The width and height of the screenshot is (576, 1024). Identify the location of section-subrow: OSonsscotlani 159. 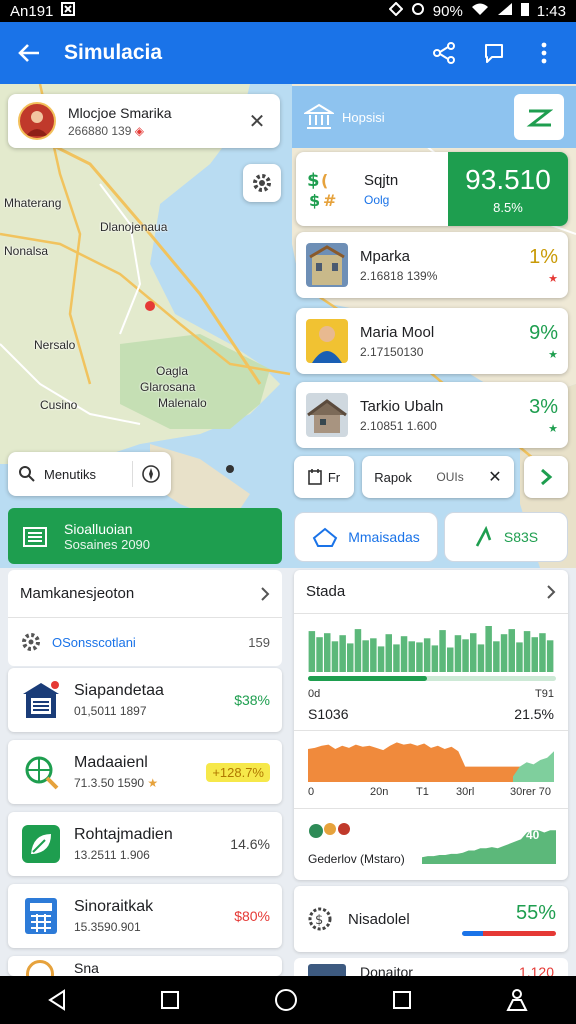
(145, 642).